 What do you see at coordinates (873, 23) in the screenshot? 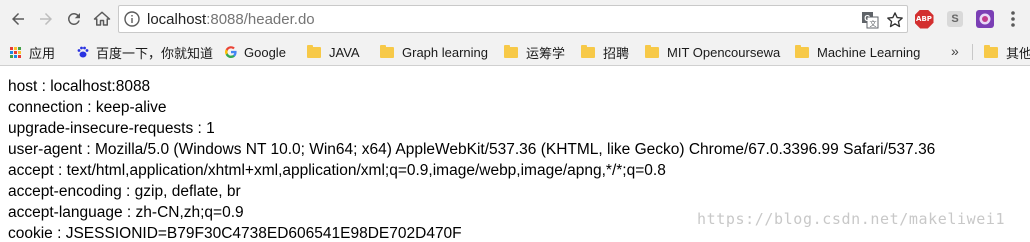
I see `svg-text: 文` at bounding box center [873, 23].